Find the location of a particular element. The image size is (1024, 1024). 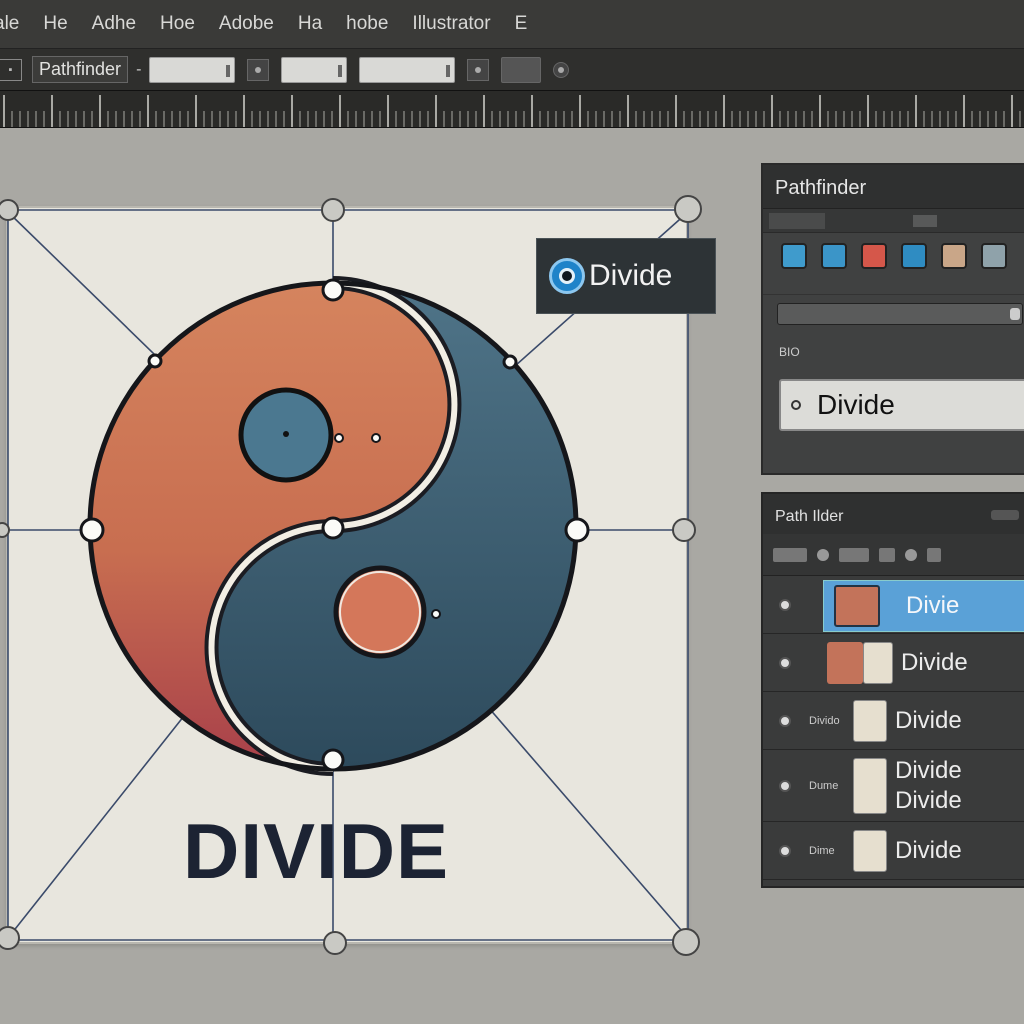

tool-grid-icon is located at coordinates (887, 554).